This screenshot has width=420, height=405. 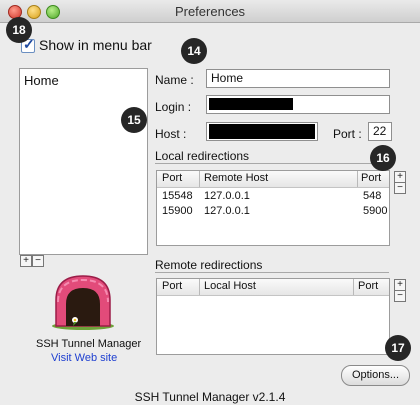 I want to click on host-field, so click(x=262, y=131).